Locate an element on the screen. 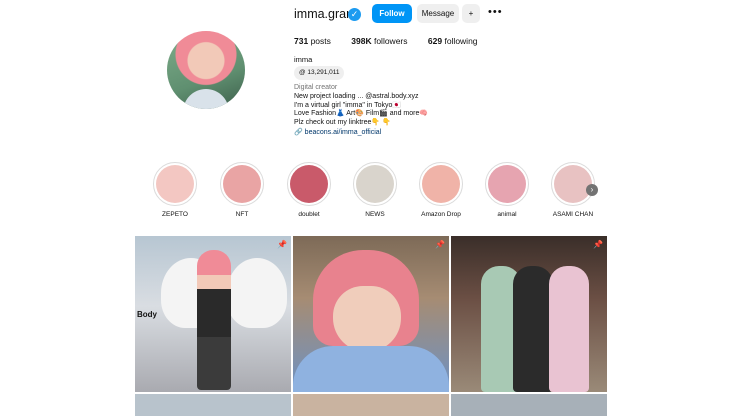  highlight-item: NEWS is located at coordinates (375, 190).